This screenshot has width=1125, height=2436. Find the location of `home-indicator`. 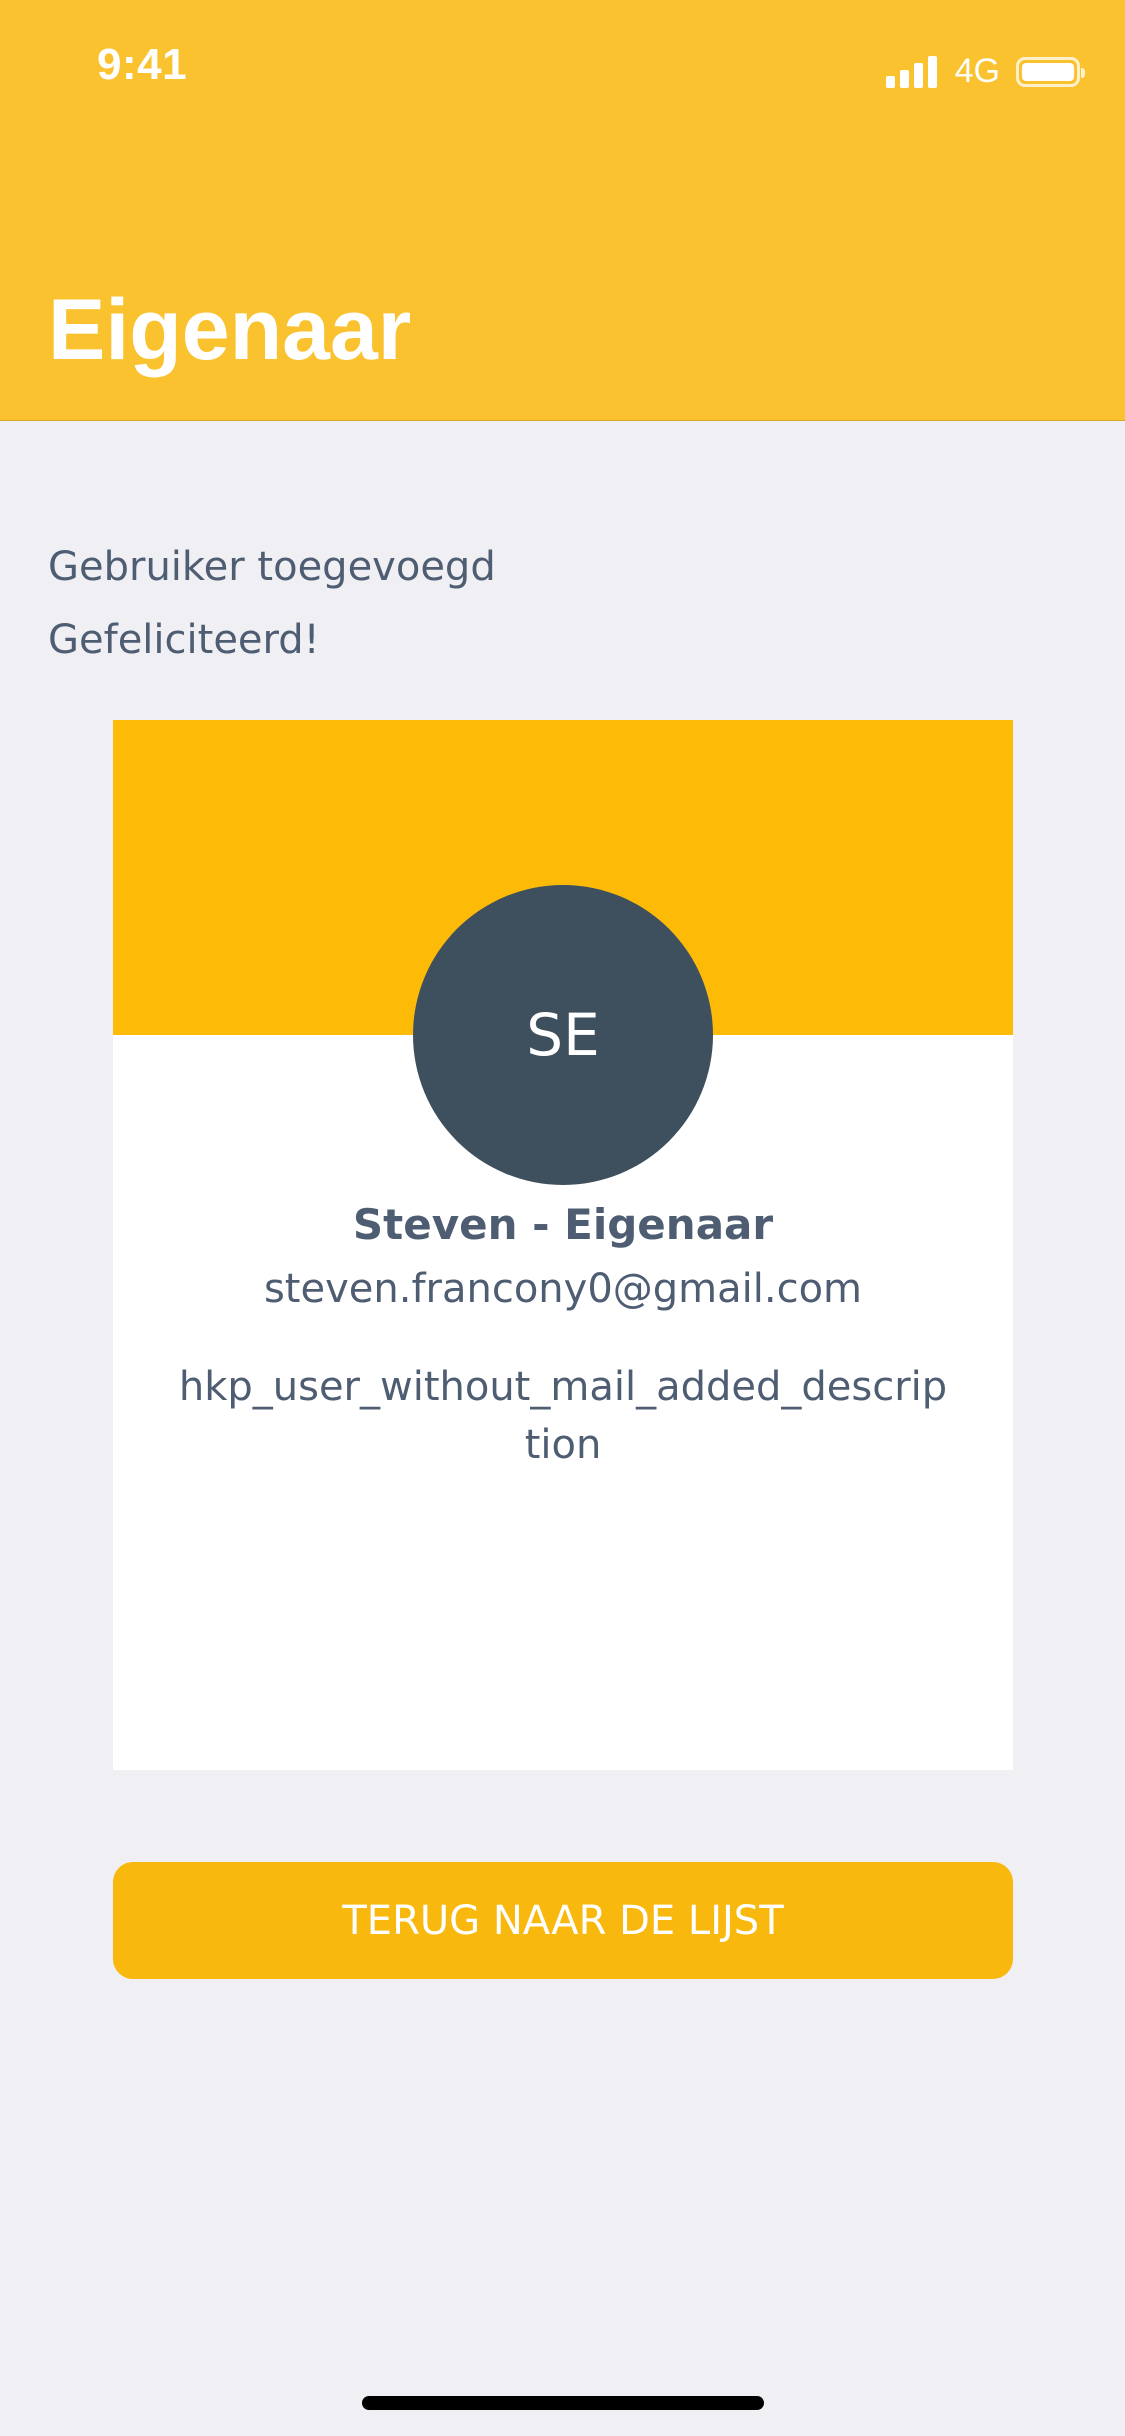

home-indicator is located at coordinates (563, 2403).